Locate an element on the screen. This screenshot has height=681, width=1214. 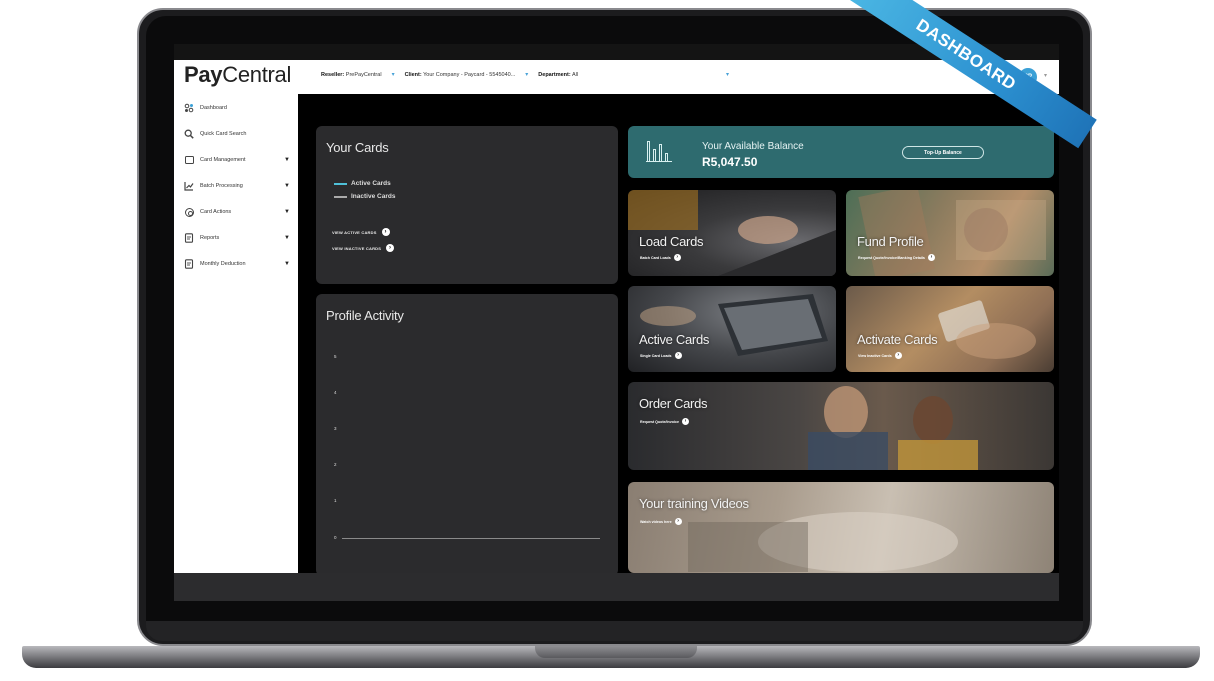
target-icon is located at coordinates (189, 212).